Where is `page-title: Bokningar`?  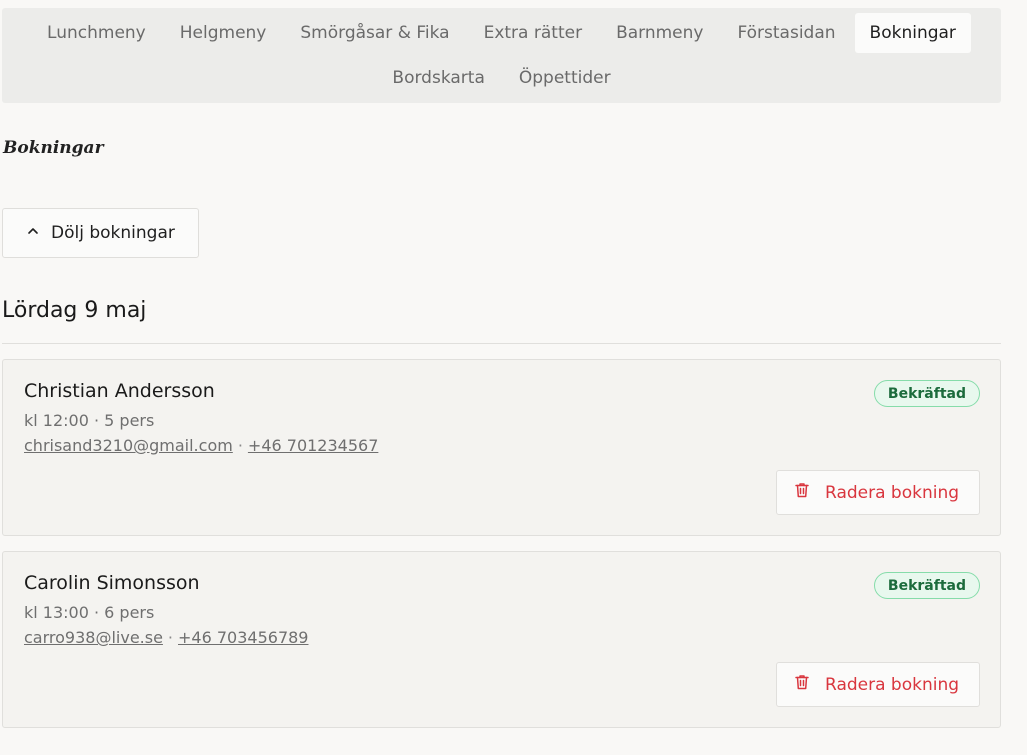
page-title: Bokningar is located at coordinates (53, 148).